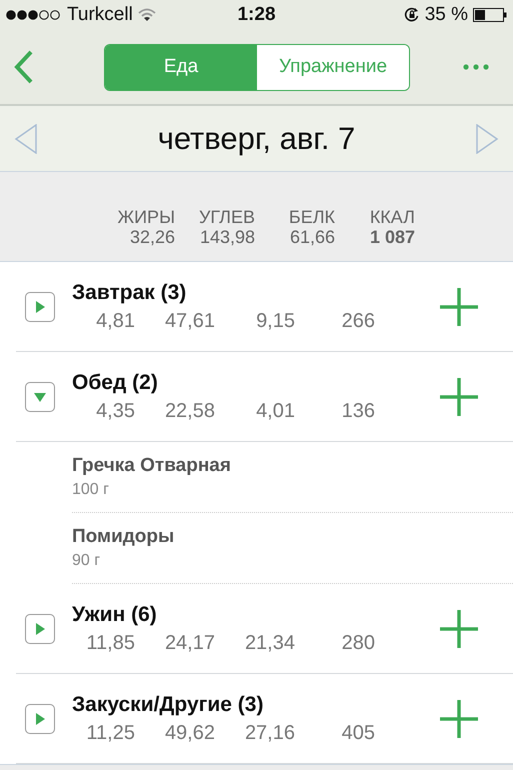 This screenshot has width=513, height=770. Describe the element at coordinates (147, 15) in the screenshot. I see `wifi-icon` at that location.